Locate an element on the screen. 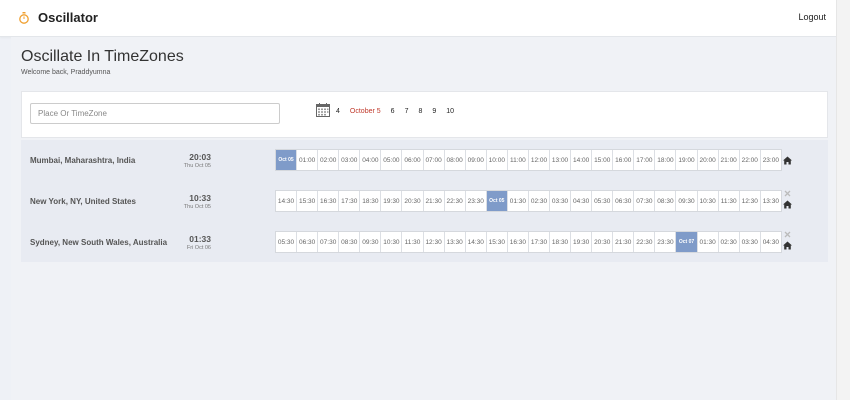 This screenshot has width=850, height=400. logout-link: Logout is located at coordinates (812, 17).